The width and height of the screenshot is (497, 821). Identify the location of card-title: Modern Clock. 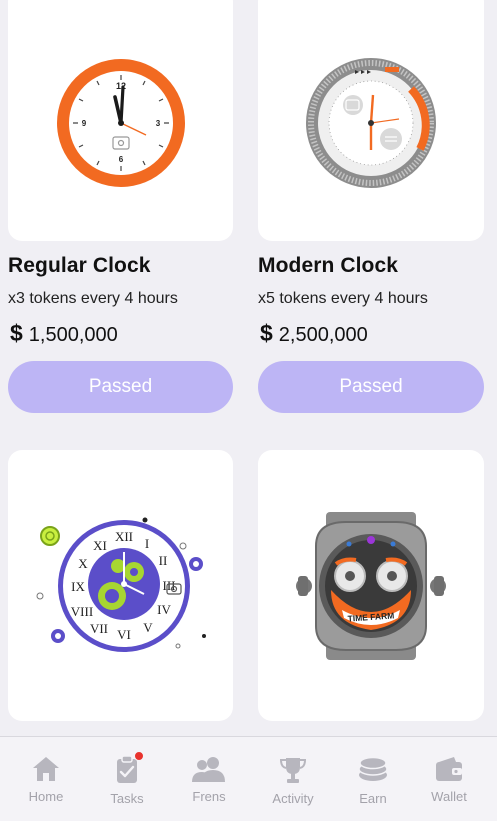
(328, 265).